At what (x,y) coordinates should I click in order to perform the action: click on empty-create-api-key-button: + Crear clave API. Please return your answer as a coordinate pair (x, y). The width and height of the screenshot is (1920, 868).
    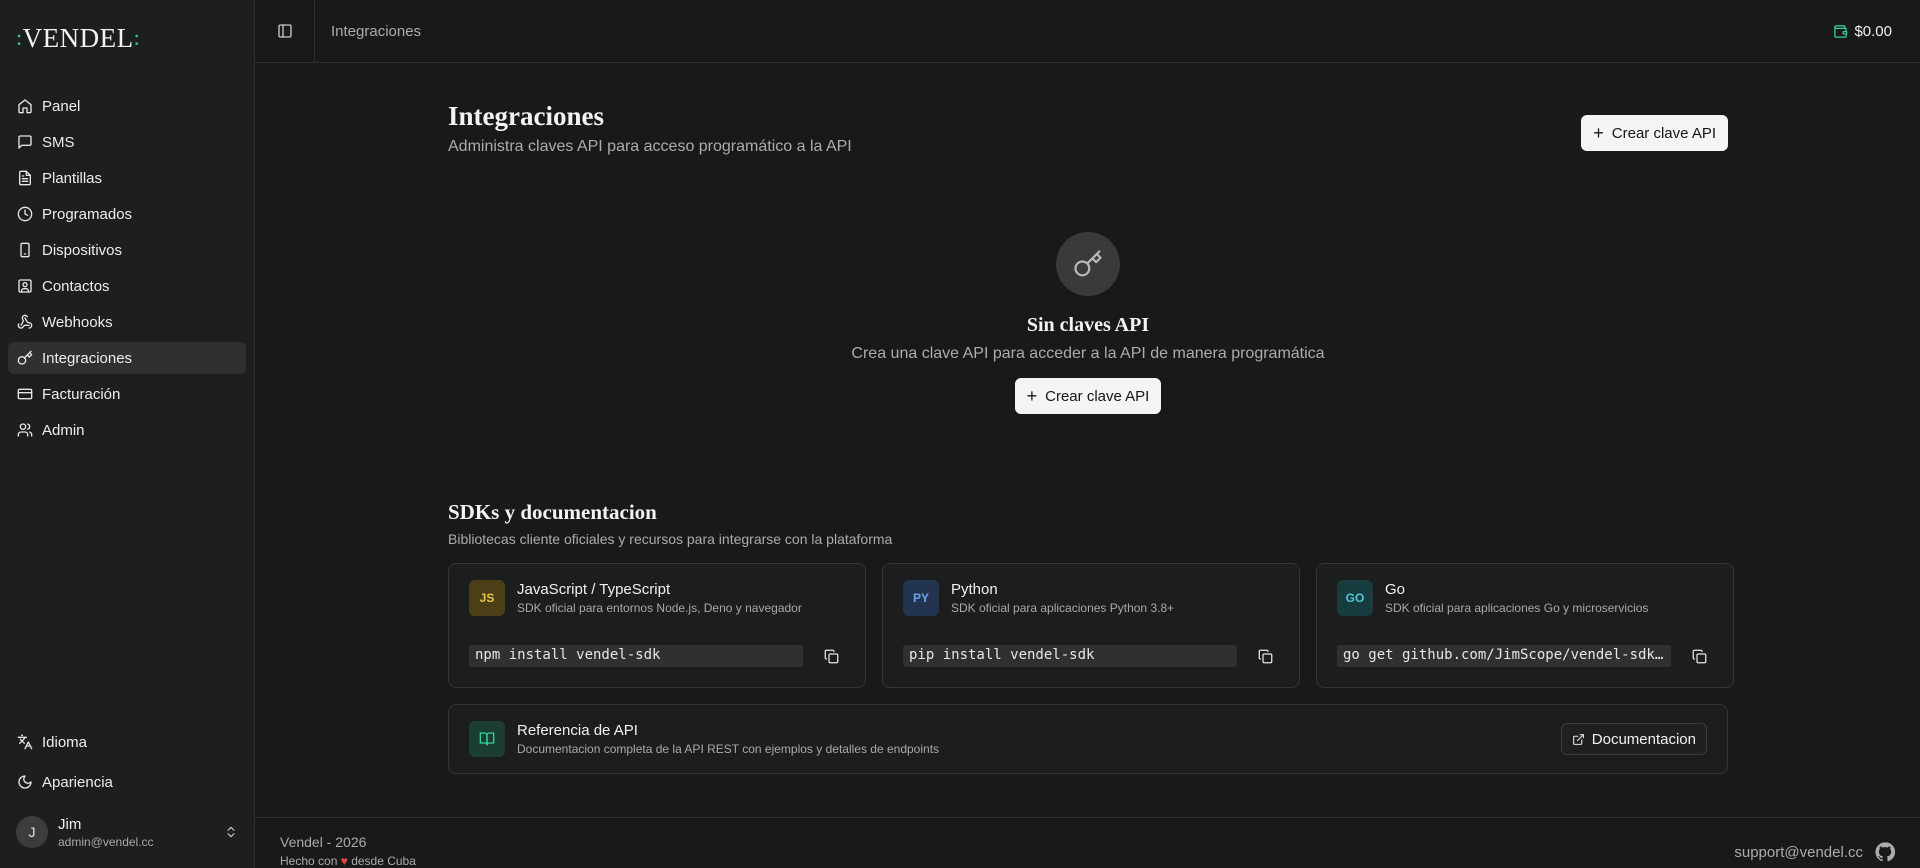
    Looking at the image, I should click on (1088, 396).